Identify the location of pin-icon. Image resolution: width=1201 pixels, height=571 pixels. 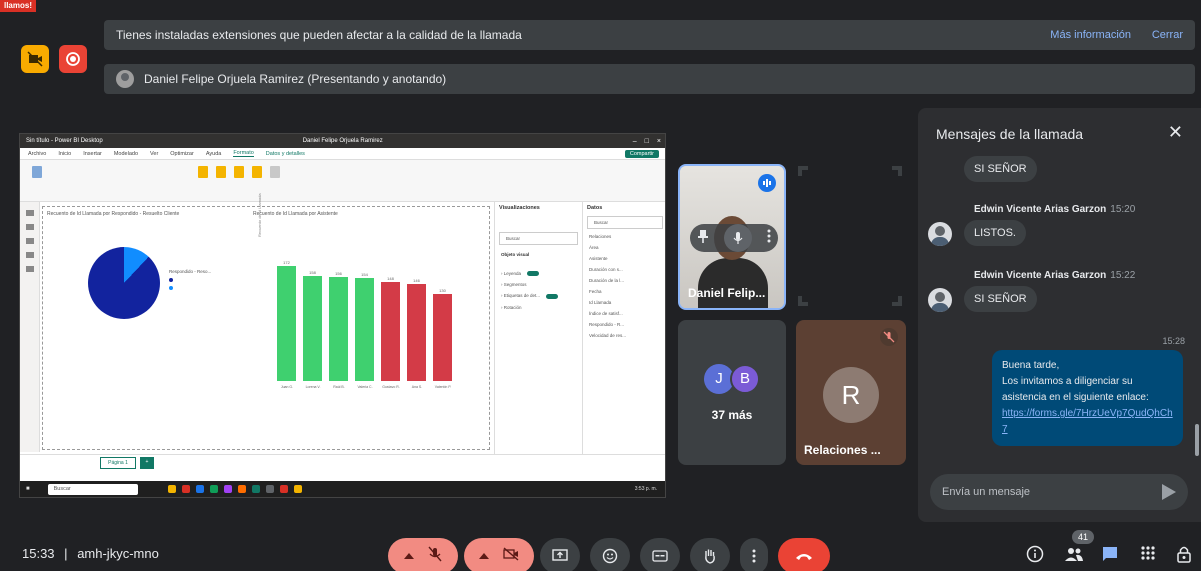
(703, 238).